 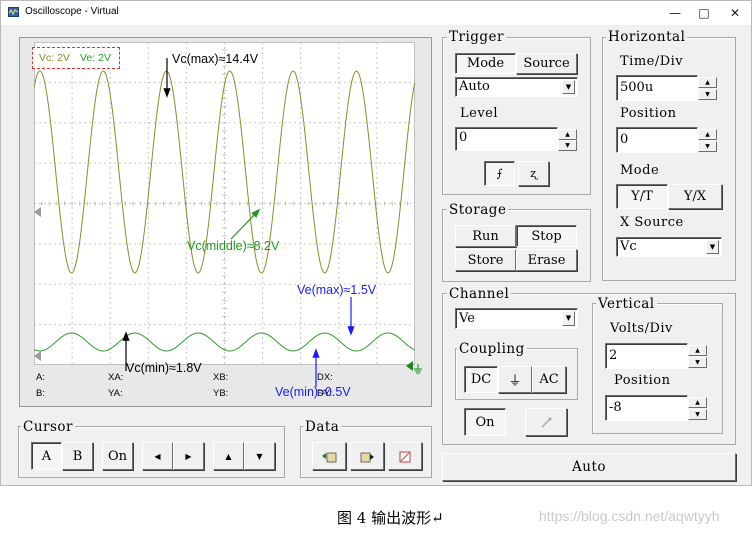 What do you see at coordinates (549, 379) in the screenshot?
I see `ac-coupling-button: AC` at bounding box center [549, 379].